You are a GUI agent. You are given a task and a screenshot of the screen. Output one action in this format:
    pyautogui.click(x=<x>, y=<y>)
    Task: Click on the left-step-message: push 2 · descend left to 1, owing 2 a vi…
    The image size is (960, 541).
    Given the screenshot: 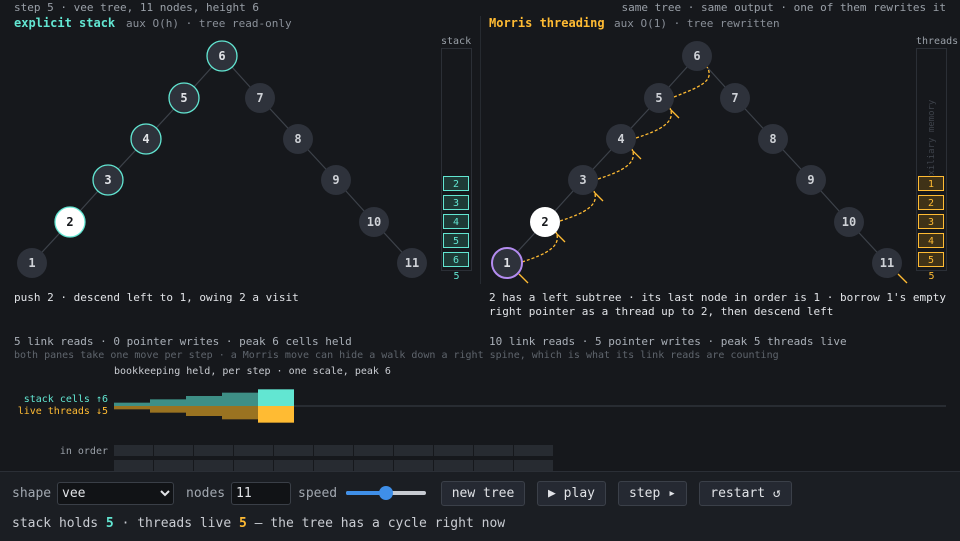 What is the action you would take?
    pyautogui.click(x=156, y=297)
    